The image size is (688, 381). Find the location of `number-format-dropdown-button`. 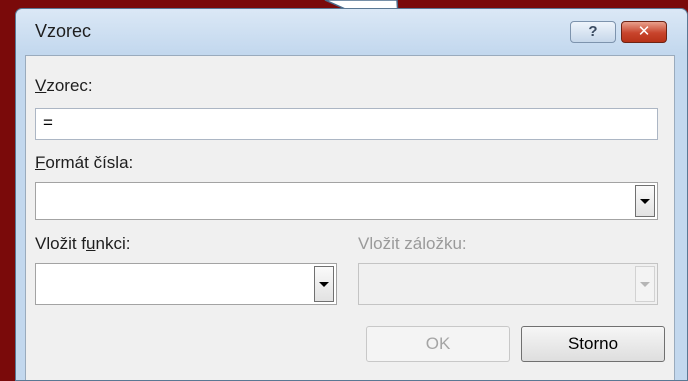

number-format-dropdown-button is located at coordinates (645, 201).